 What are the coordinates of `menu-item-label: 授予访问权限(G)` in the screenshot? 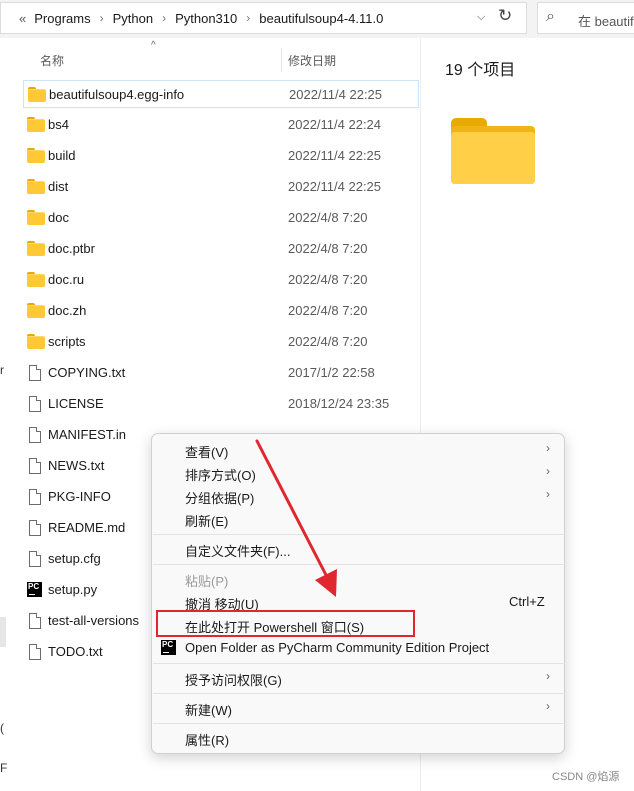 It's located at (233, 680).